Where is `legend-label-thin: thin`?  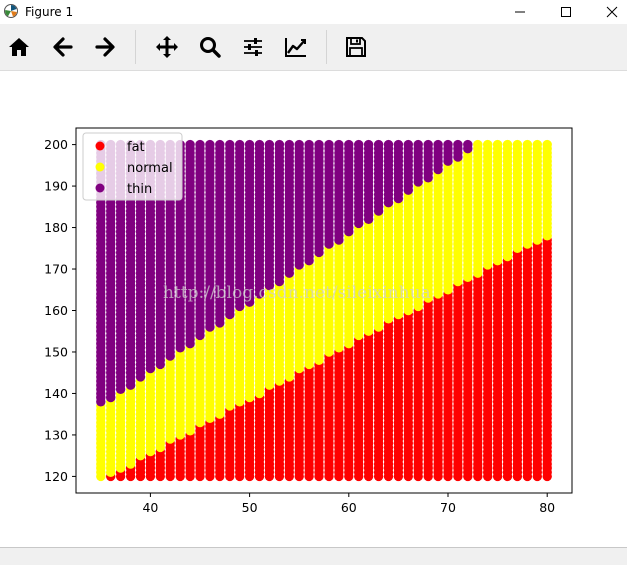 legend-label-thin: thin is located at coordinates (139, 189).